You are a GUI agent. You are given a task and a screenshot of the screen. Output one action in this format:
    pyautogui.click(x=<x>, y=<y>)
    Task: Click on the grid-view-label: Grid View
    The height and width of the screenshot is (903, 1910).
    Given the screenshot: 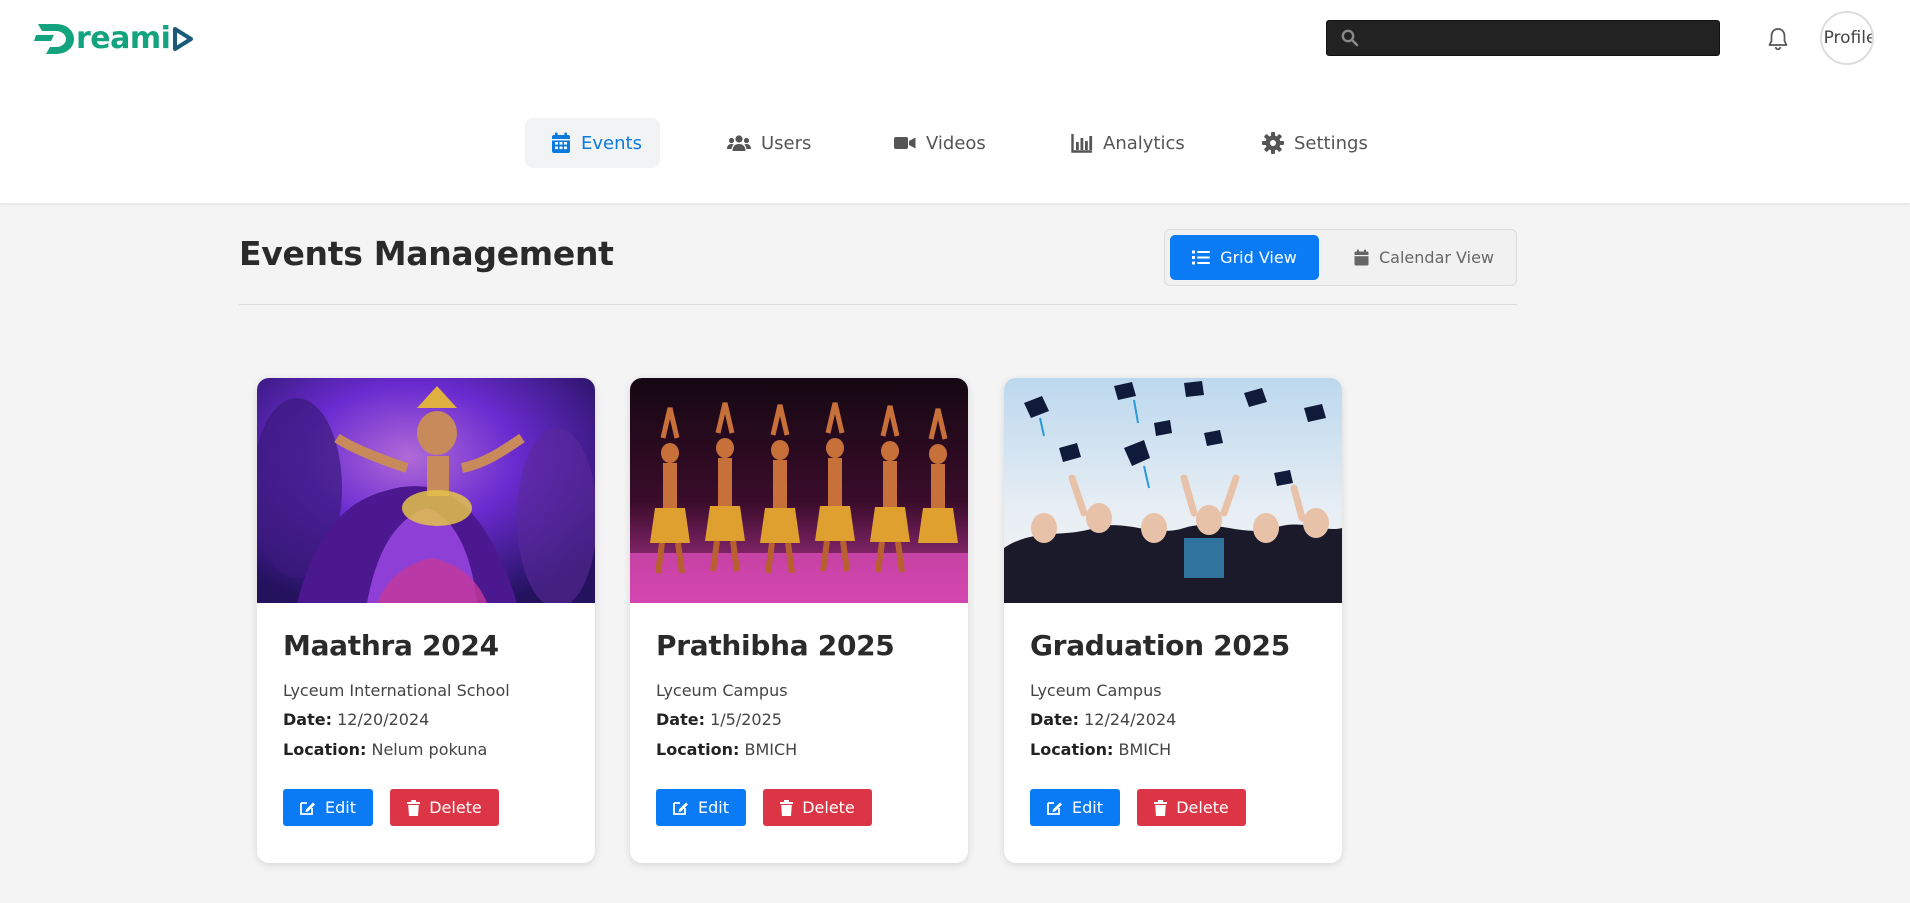 What is the action you would take?
    pyautogui.click(x=1258, y=257)
    